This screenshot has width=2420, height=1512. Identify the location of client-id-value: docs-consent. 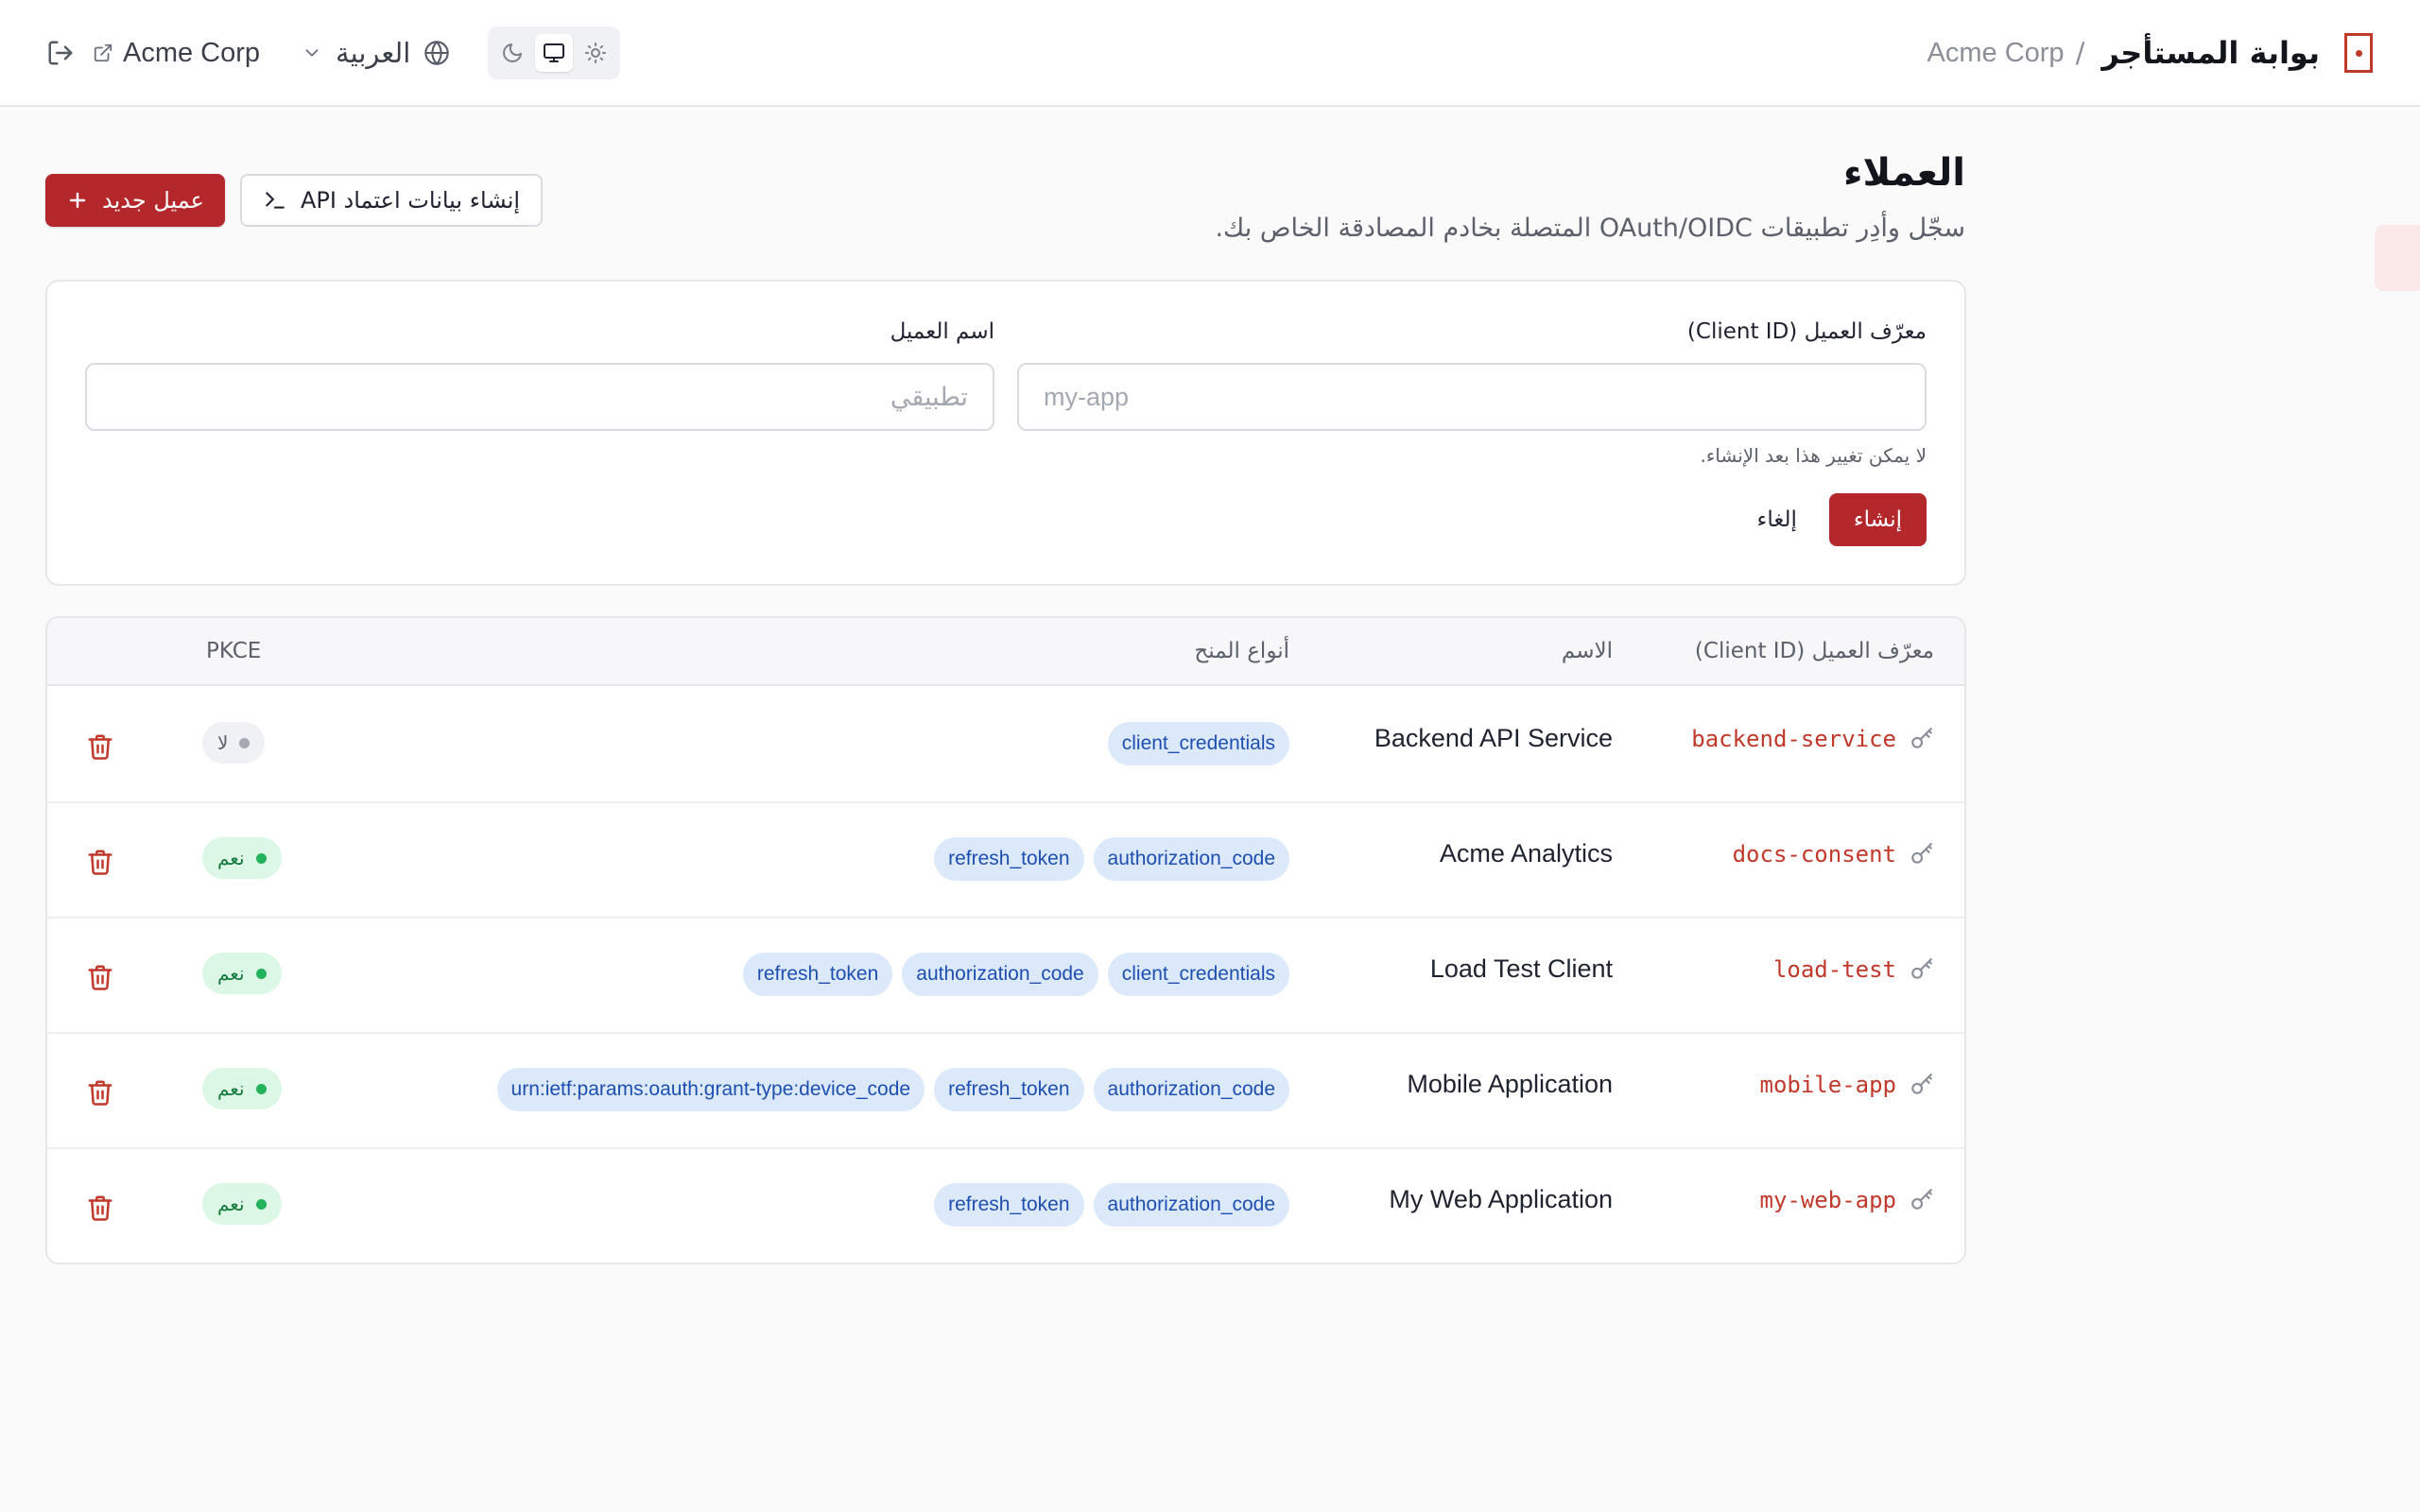
(1815, 854).